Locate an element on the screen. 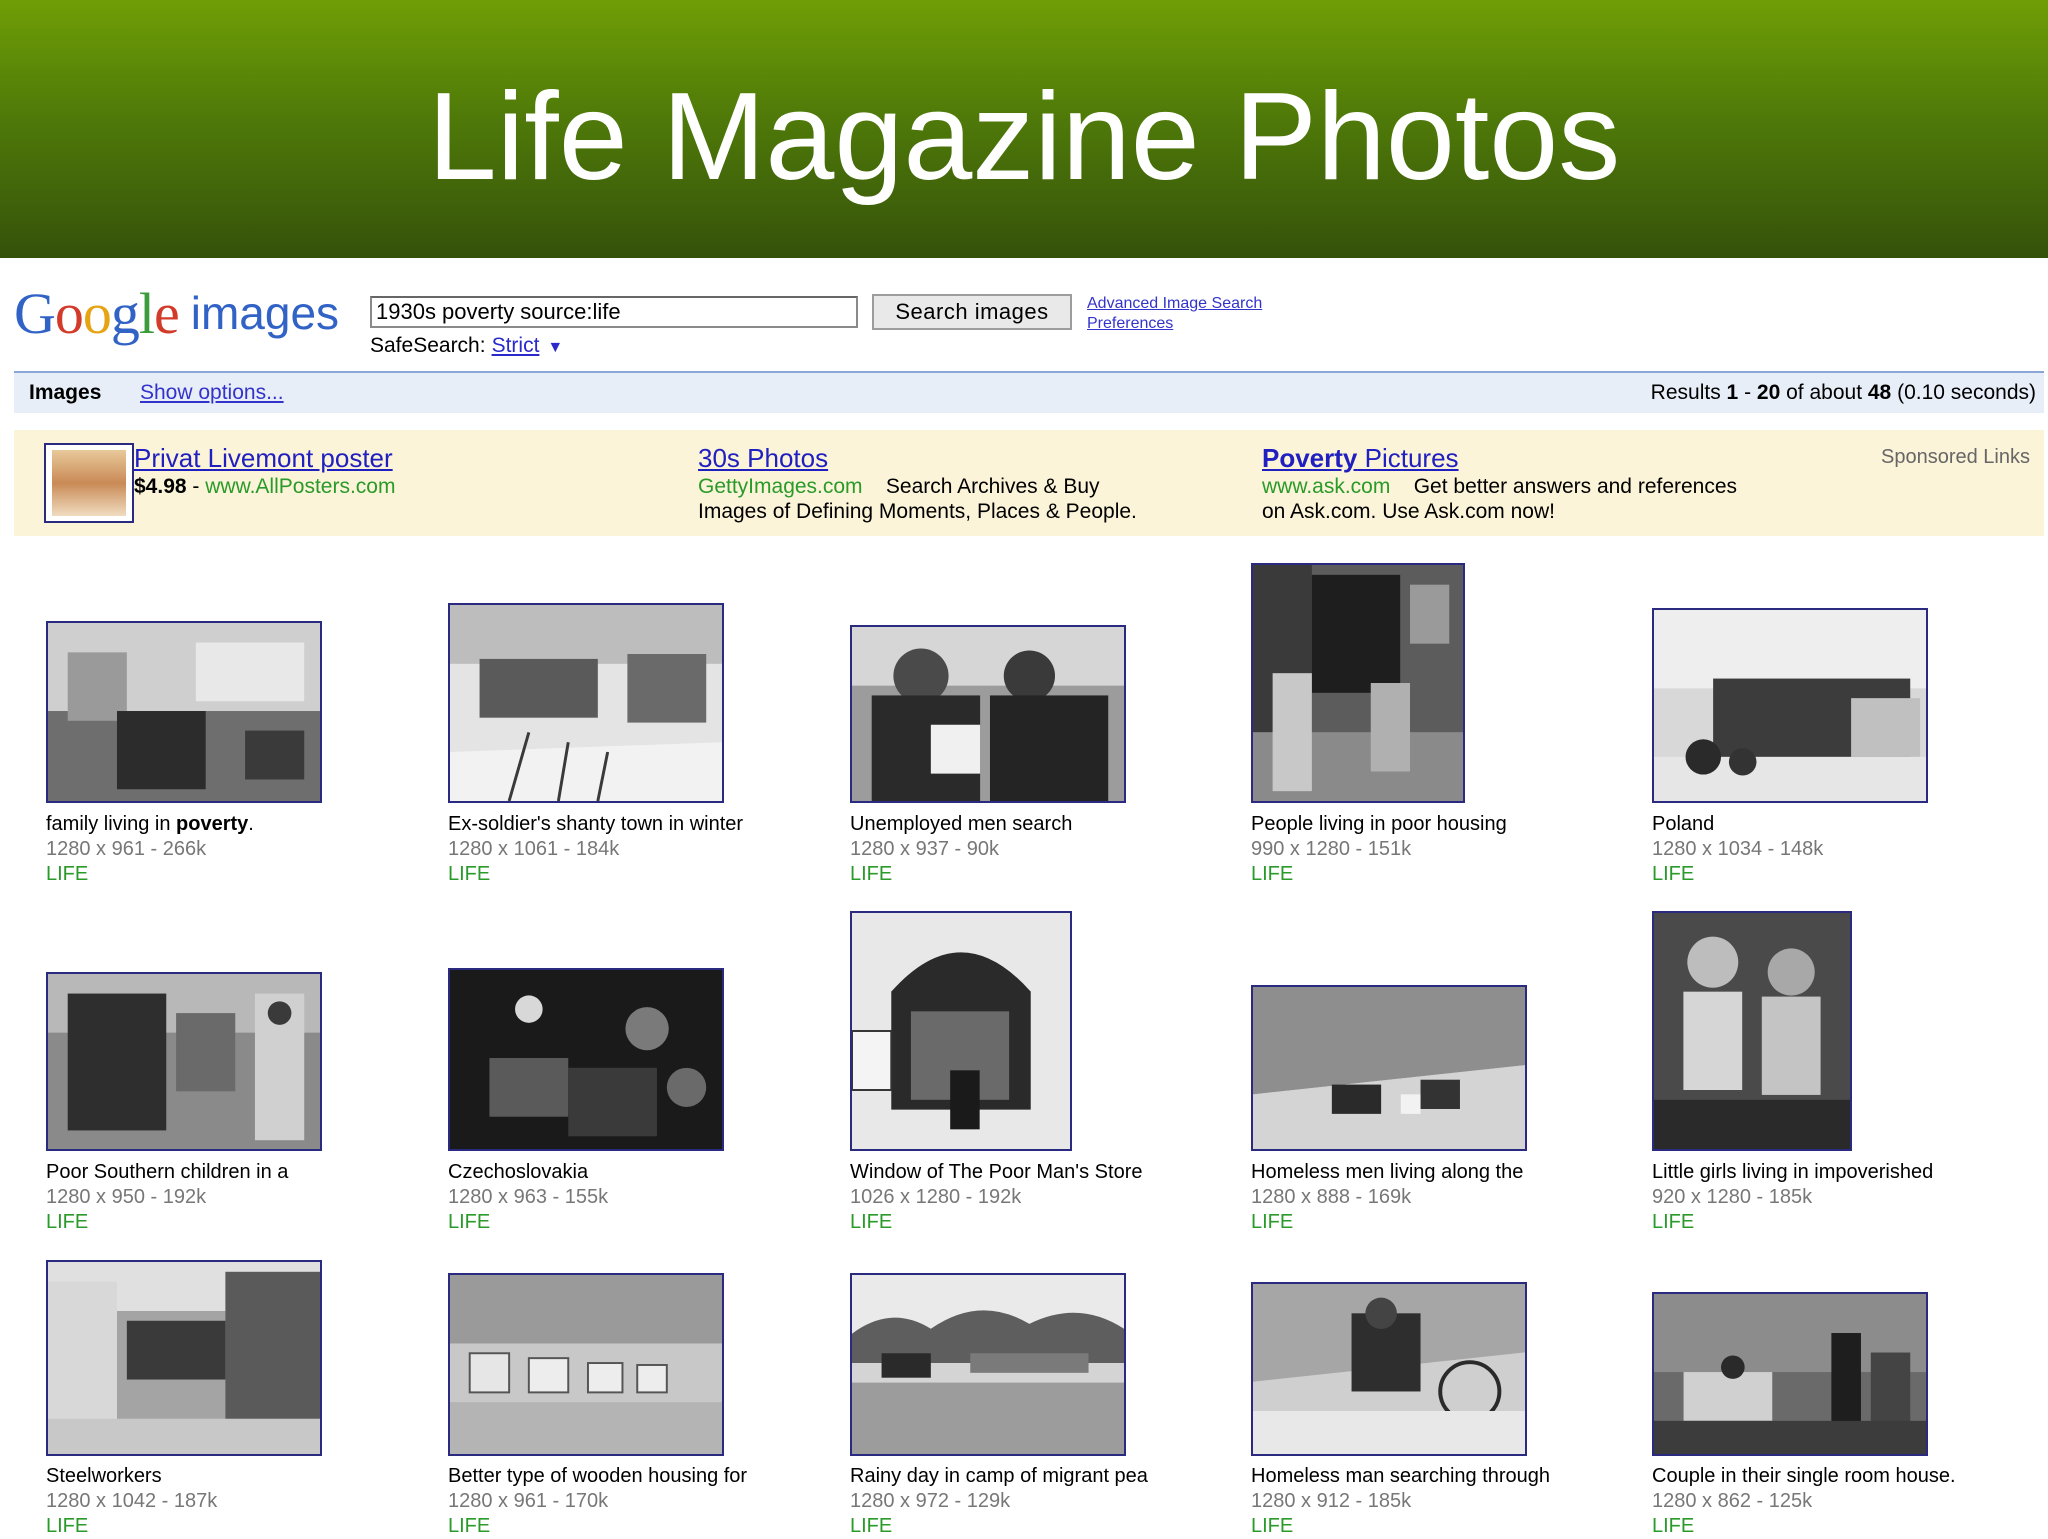 The image size is (2048, 1539). safesearch: SafeSearch: Strict ▼ is located at coordinates (466, 346).